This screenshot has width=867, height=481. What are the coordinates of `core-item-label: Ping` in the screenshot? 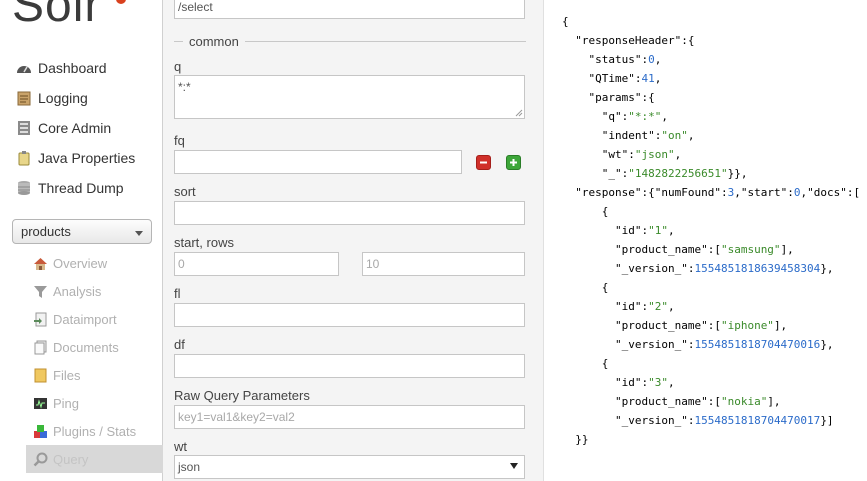 It's located at (66, 403).